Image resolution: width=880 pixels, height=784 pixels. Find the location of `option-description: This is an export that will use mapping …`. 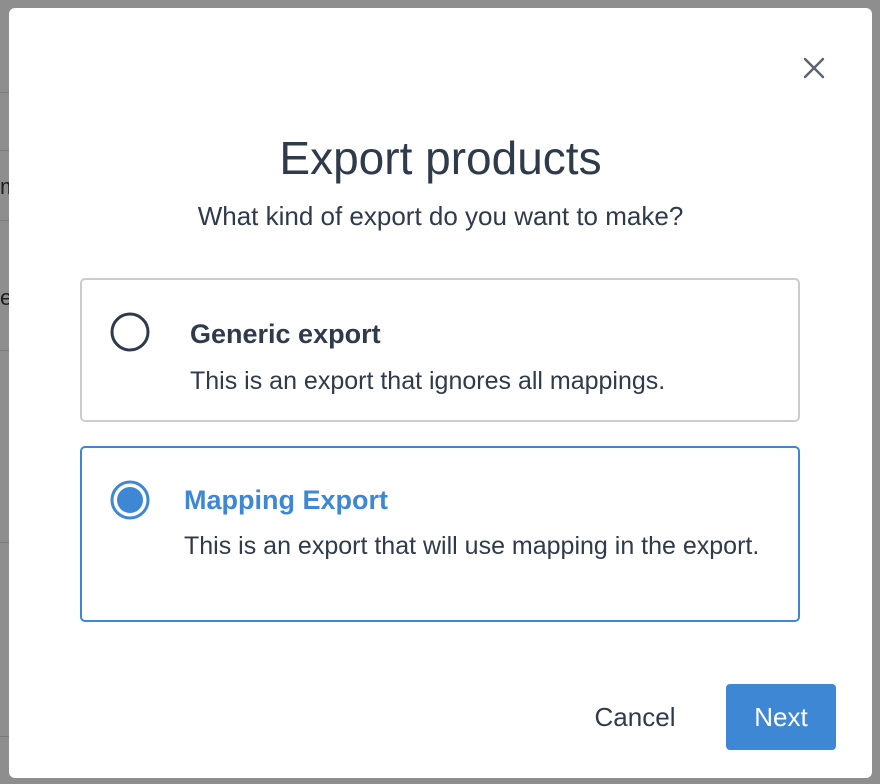

option-description: This is an export that will use mapping … is located at coordinates (472, 546).